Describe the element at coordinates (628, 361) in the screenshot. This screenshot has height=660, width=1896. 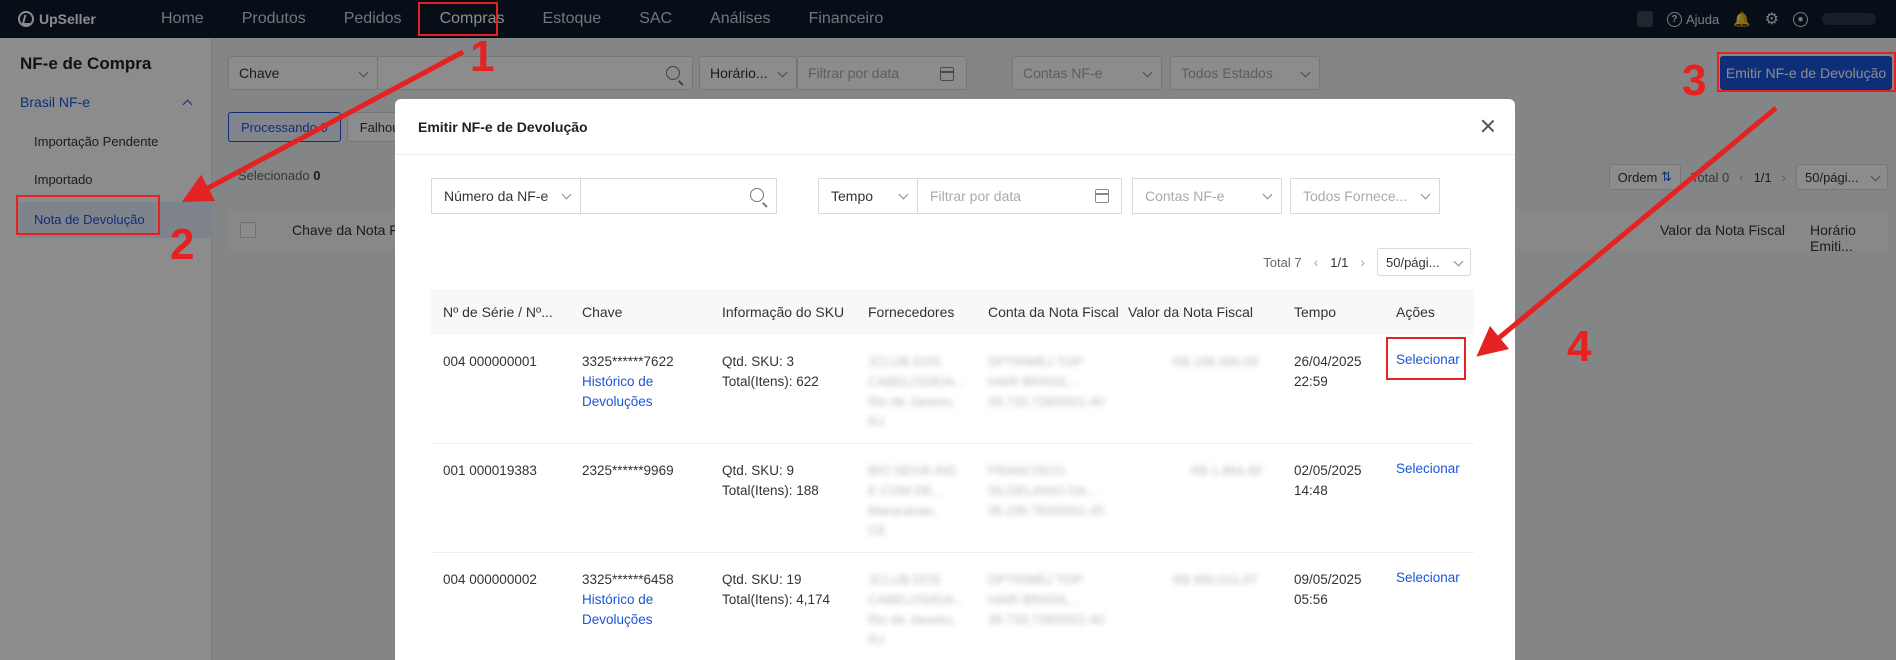
I see `row-chave-value: 3325******7622` at that location.